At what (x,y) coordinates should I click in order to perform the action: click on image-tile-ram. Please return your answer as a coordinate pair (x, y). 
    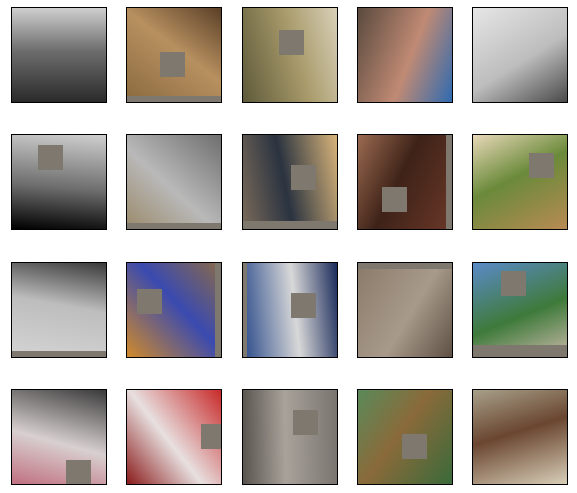
    Looking at the image, I should click on (520, 437).